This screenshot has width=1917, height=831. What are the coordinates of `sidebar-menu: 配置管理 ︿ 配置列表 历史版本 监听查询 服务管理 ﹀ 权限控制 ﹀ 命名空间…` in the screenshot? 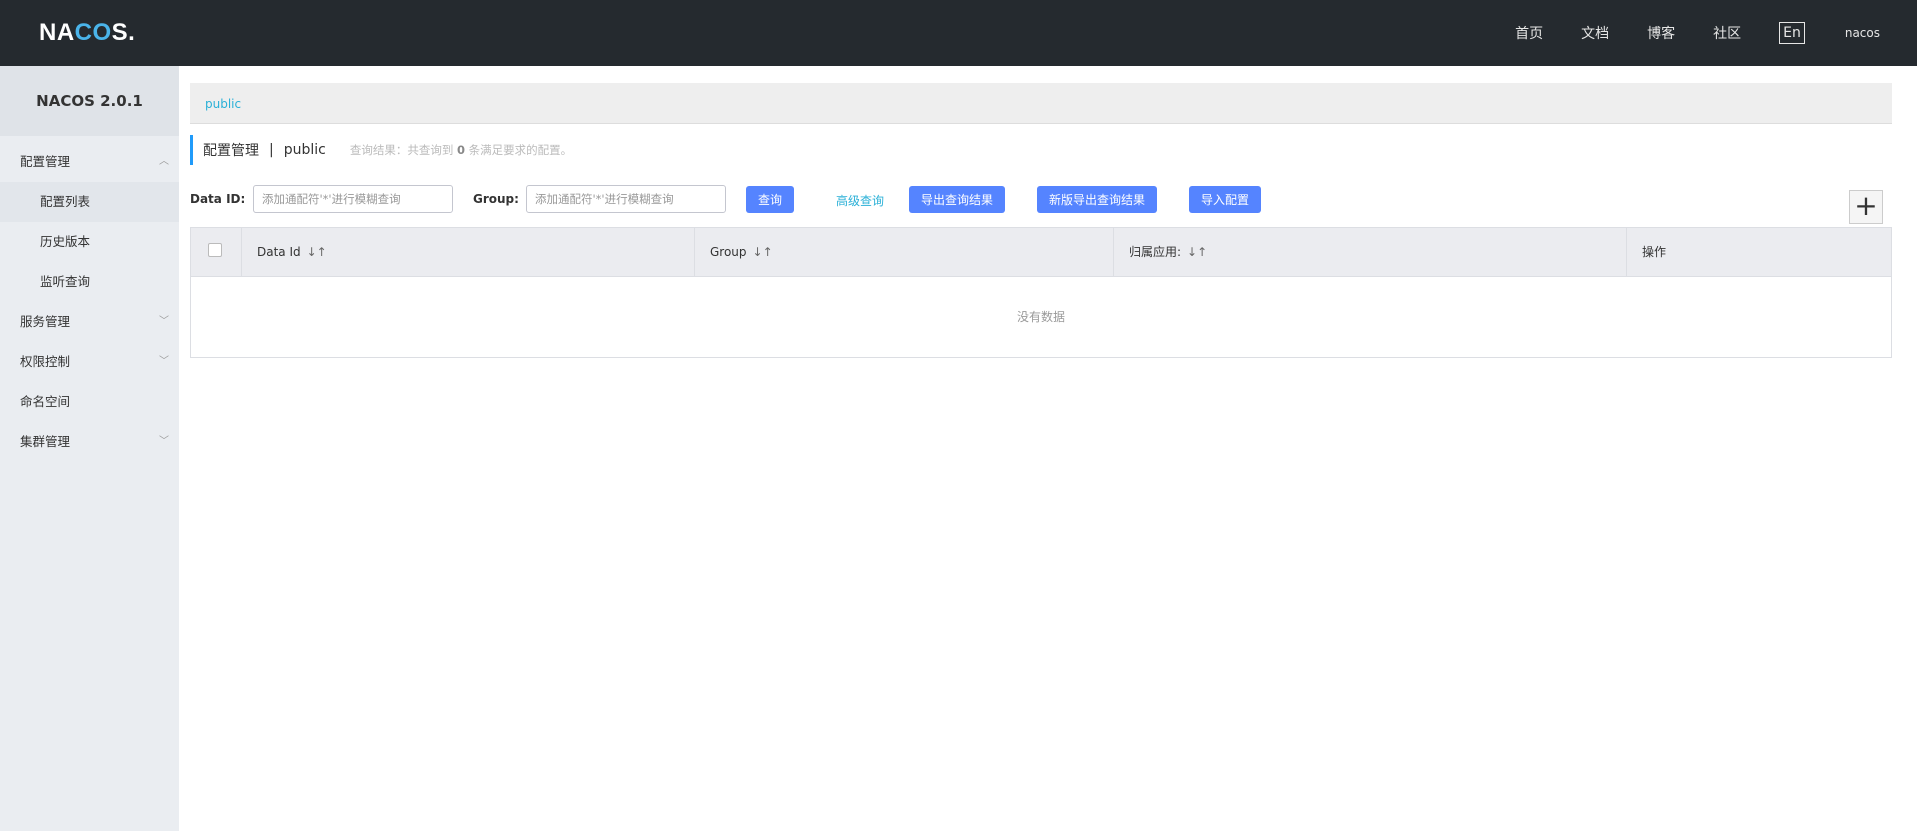 It's located at (89, 302).